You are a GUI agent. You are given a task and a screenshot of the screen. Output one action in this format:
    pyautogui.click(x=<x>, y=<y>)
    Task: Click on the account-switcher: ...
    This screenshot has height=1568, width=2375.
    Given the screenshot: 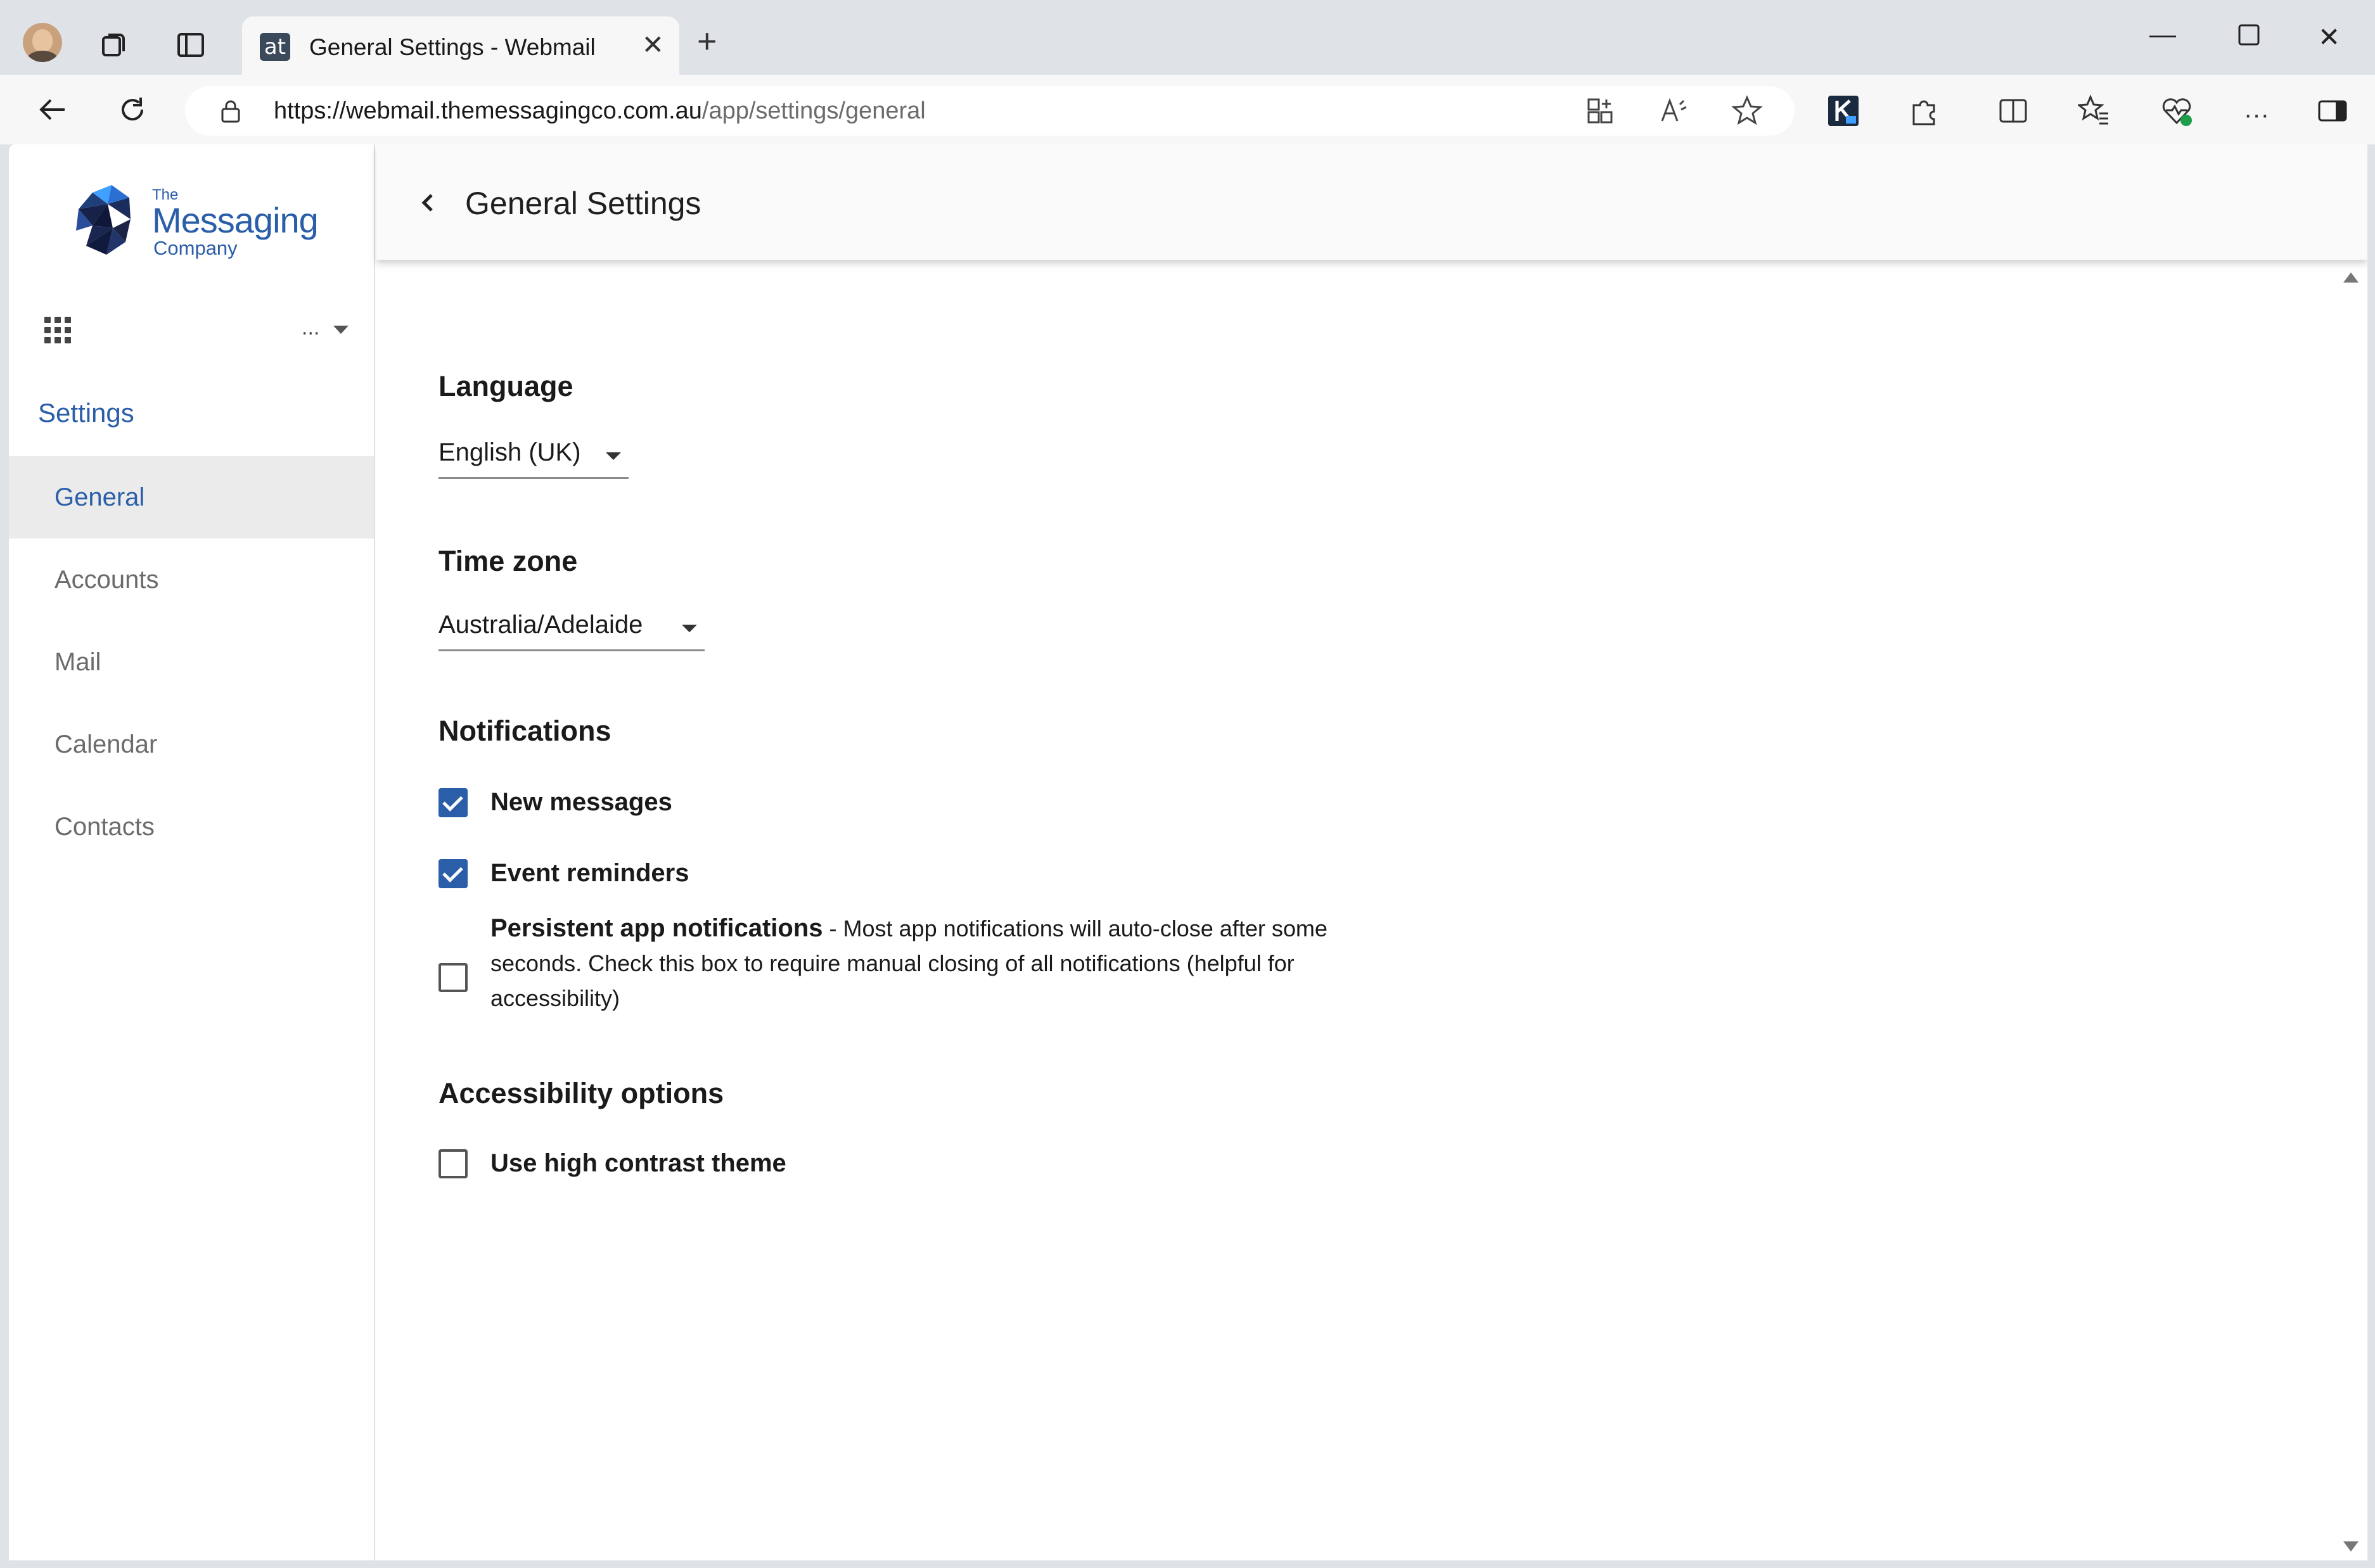 What is the action you would take?
    pyautogui.click(x=200, y=329)
    